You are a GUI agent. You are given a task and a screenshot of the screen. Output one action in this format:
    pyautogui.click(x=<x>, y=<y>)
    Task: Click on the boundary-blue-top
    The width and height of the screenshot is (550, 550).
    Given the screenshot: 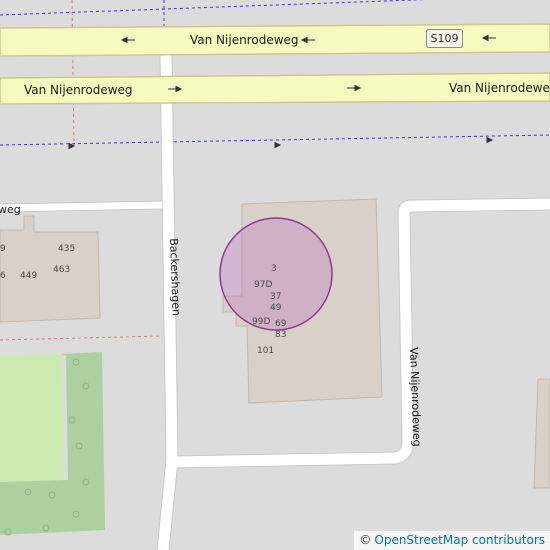 What is the action you would take?
    pyautogui.click(x=213, y=8)
    